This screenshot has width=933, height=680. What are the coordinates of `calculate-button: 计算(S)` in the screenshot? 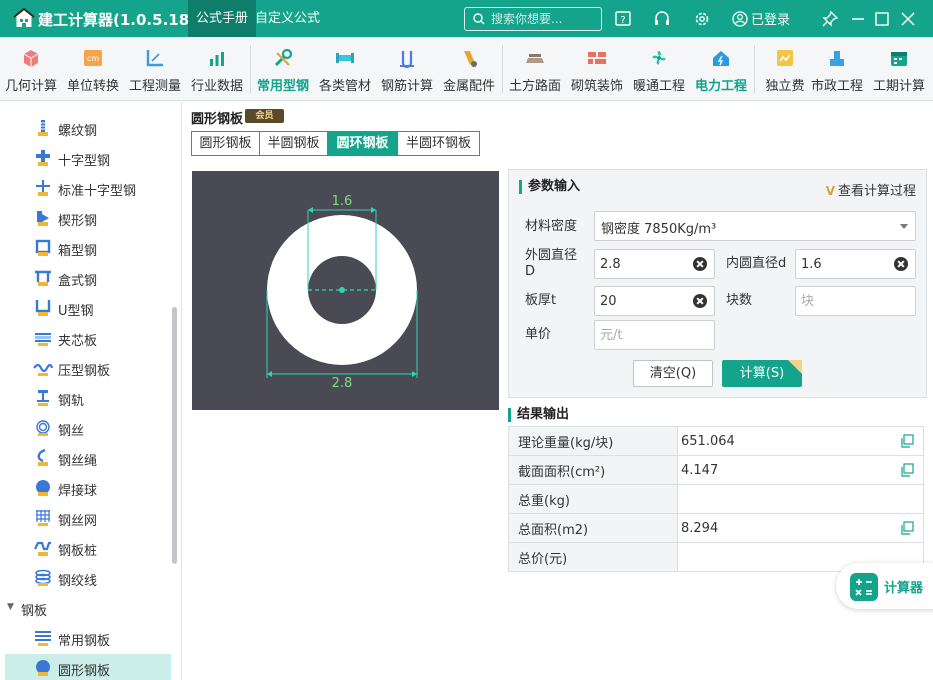 It's located at (762, 373).